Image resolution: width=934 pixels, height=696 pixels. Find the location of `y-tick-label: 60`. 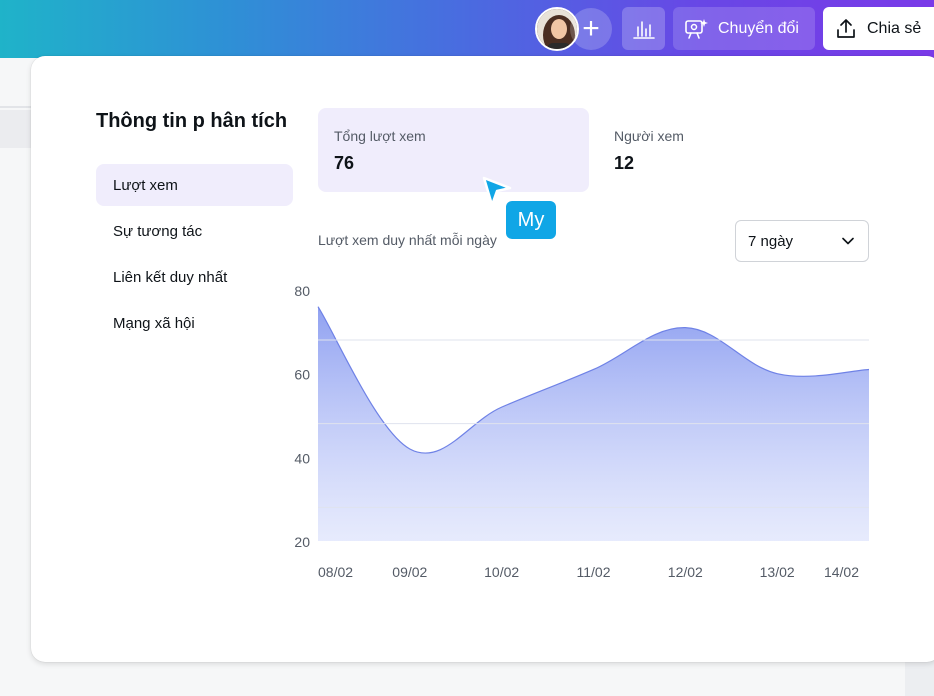

y-tick-label: 60 is located at coordinates (302, 375).